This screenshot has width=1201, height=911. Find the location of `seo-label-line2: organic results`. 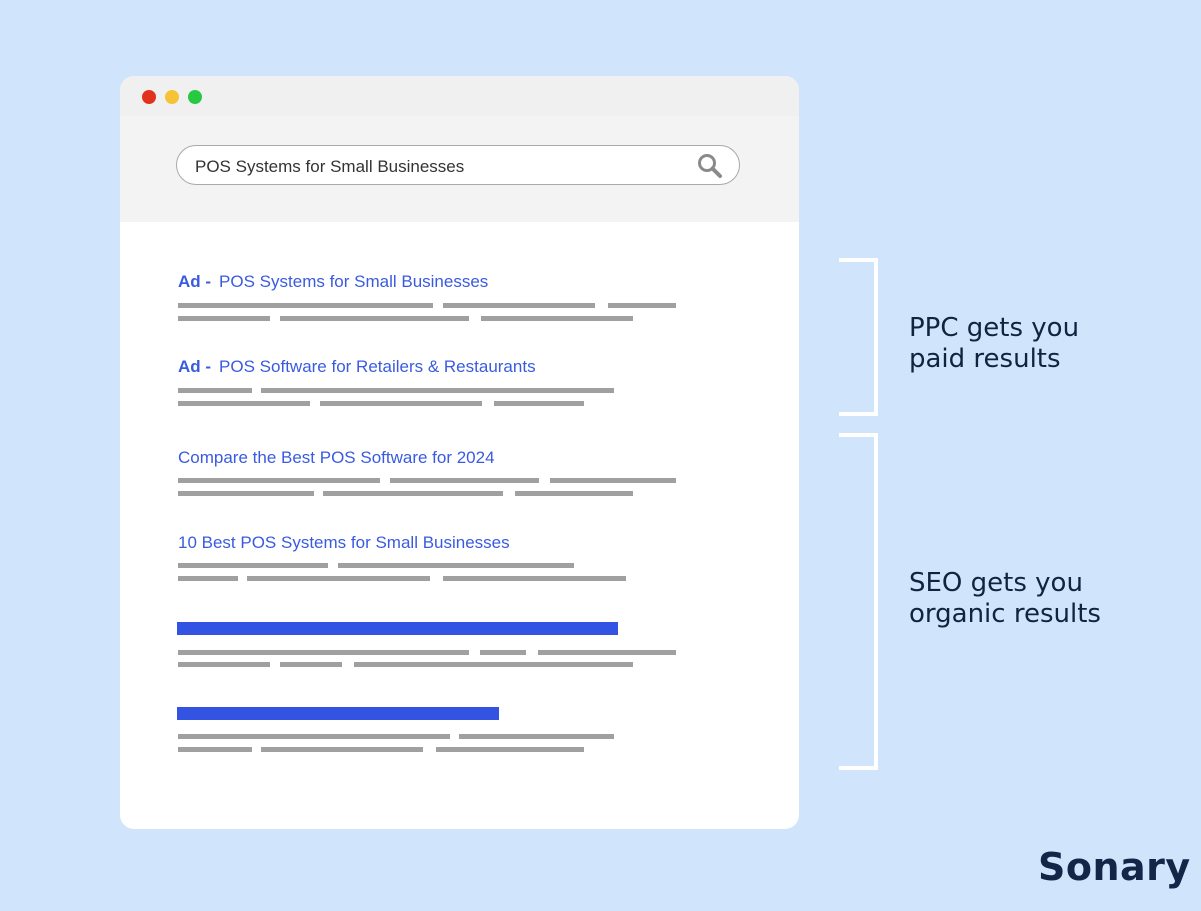

seo-label-line2: organic results is located at coordinates (1005, 614).